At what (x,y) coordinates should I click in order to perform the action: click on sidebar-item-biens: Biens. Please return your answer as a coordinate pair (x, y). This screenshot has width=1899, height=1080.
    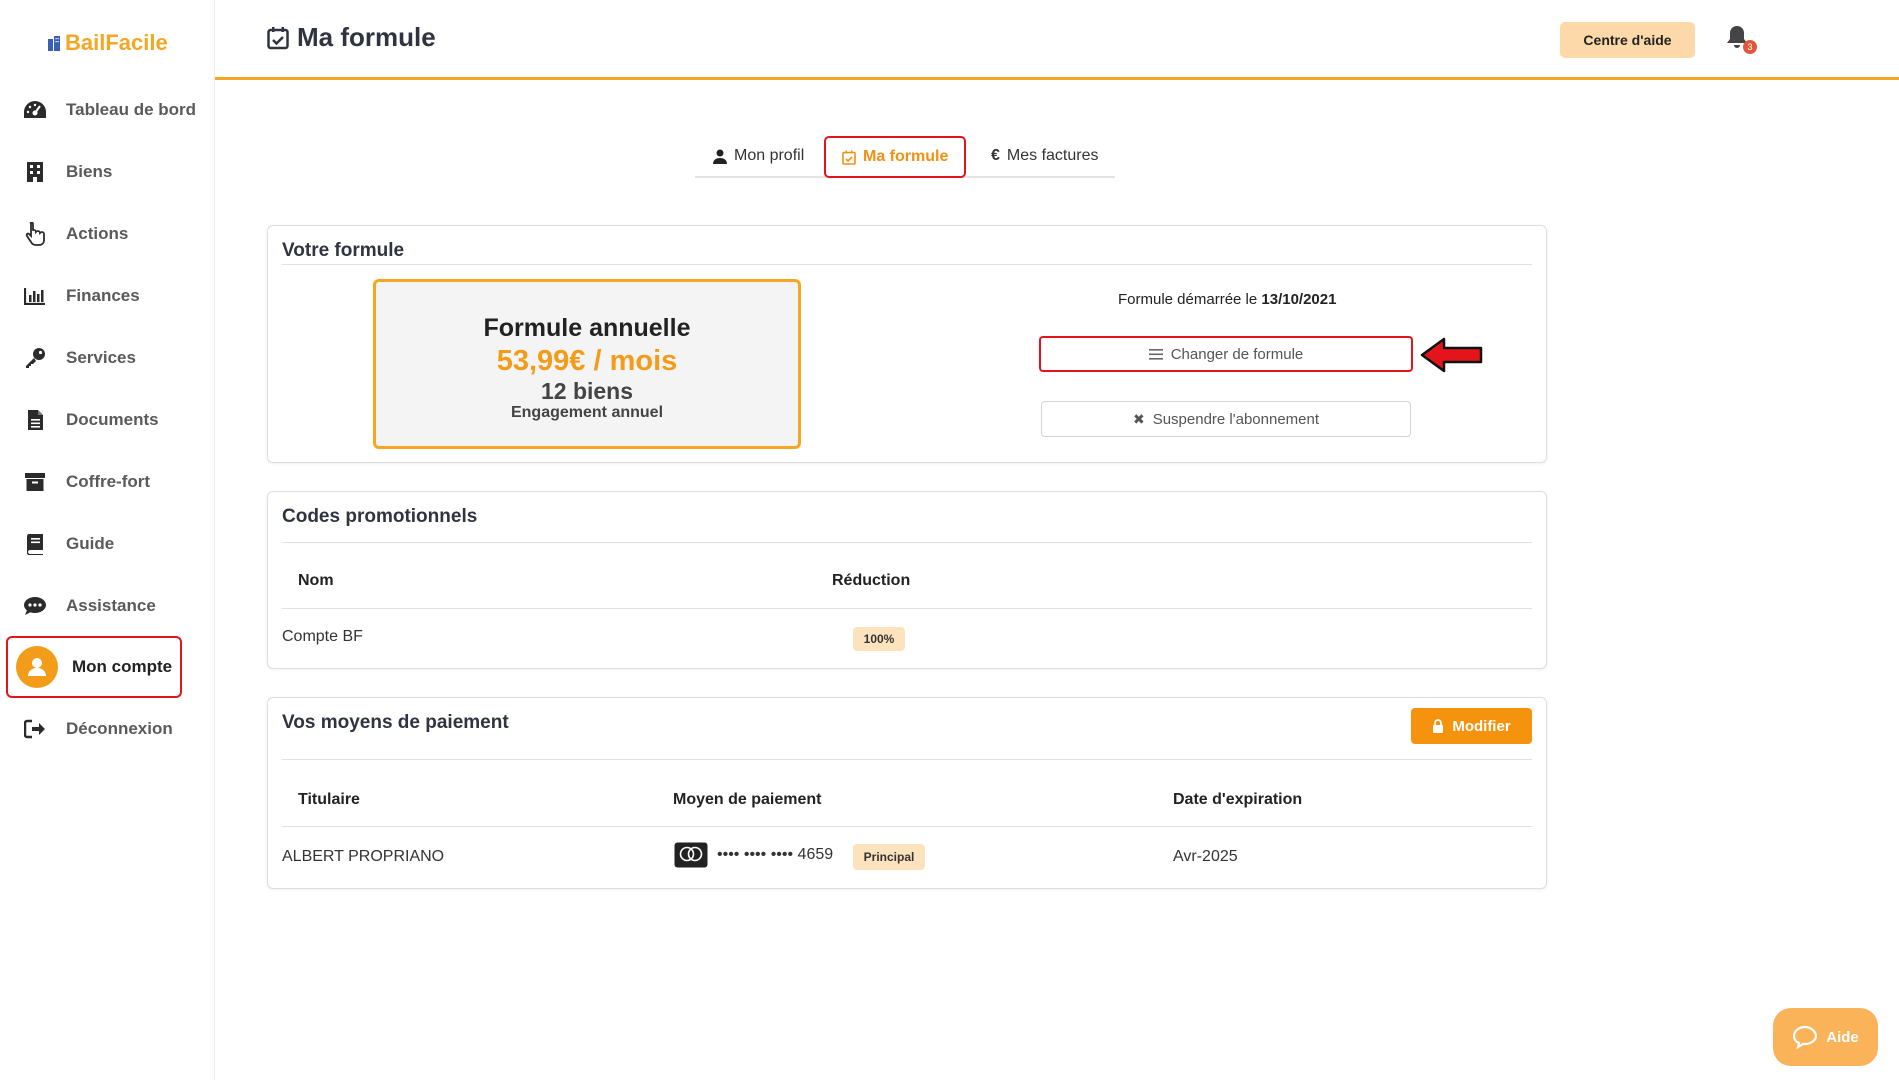
    Looking at the image, I should click on (117, 172).